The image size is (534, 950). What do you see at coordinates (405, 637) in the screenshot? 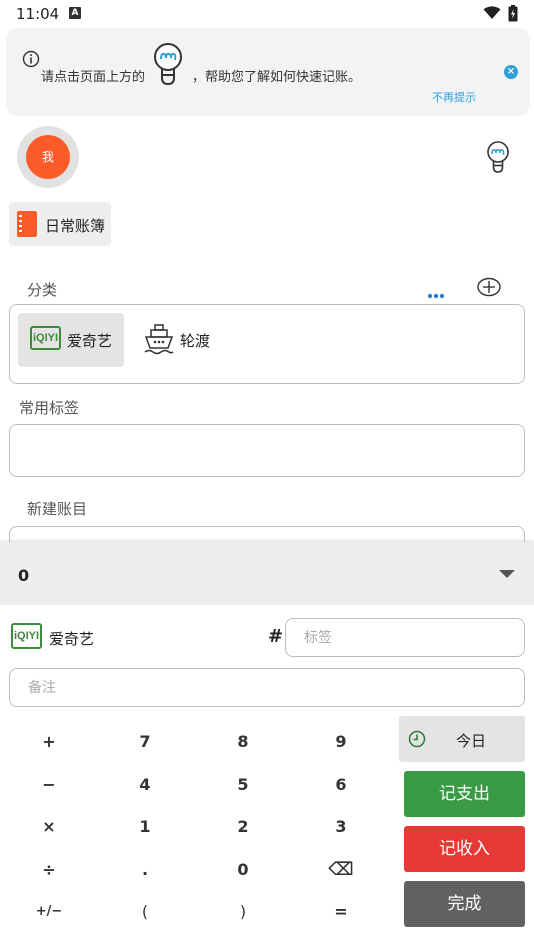
I see `tag-input` at bounding box center [405, 637].